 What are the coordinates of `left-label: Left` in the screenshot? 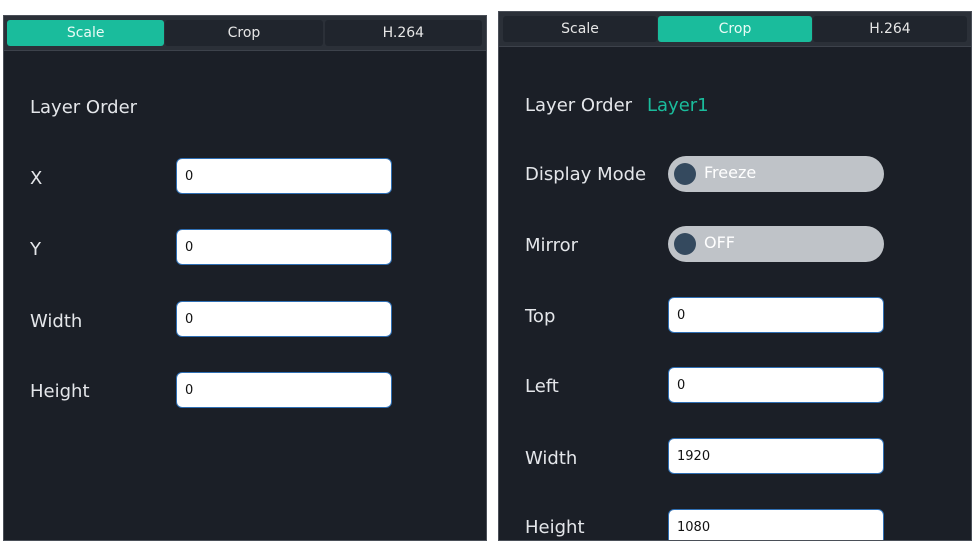 It's located at (542, 386).